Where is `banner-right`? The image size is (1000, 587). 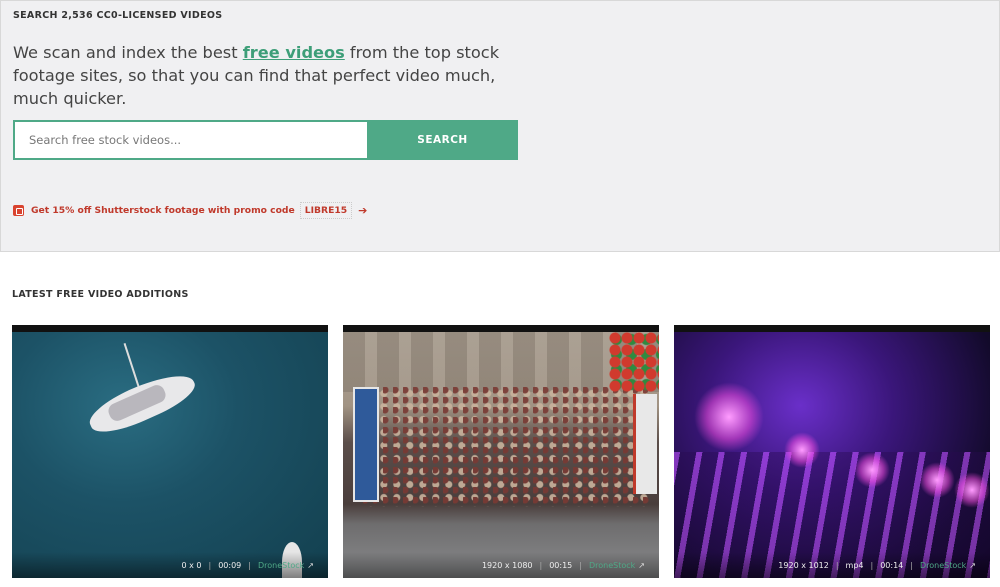 banner-right is located at coordinates (645, 444).